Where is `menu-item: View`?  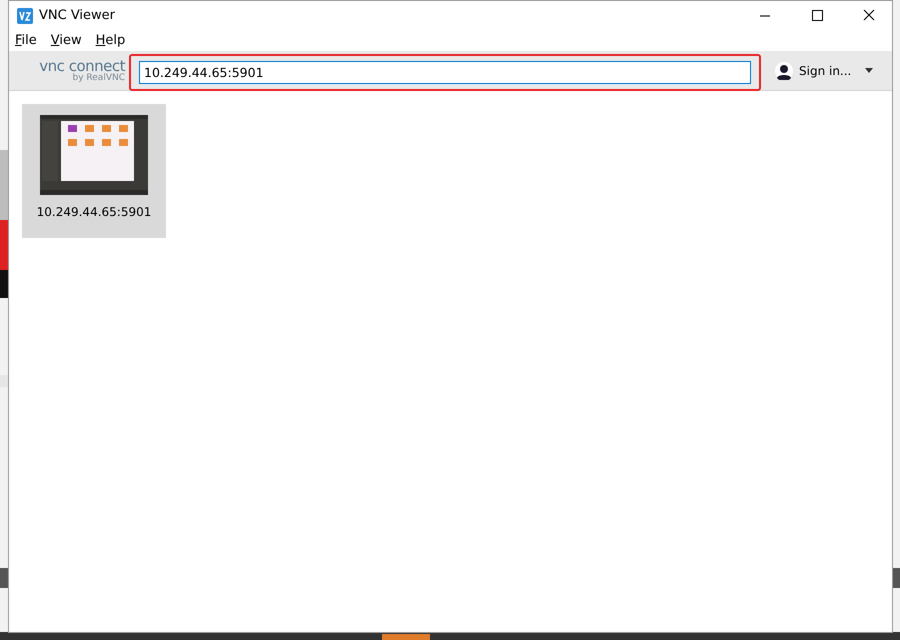 menu-item: View is located at coordinates (66, 41).